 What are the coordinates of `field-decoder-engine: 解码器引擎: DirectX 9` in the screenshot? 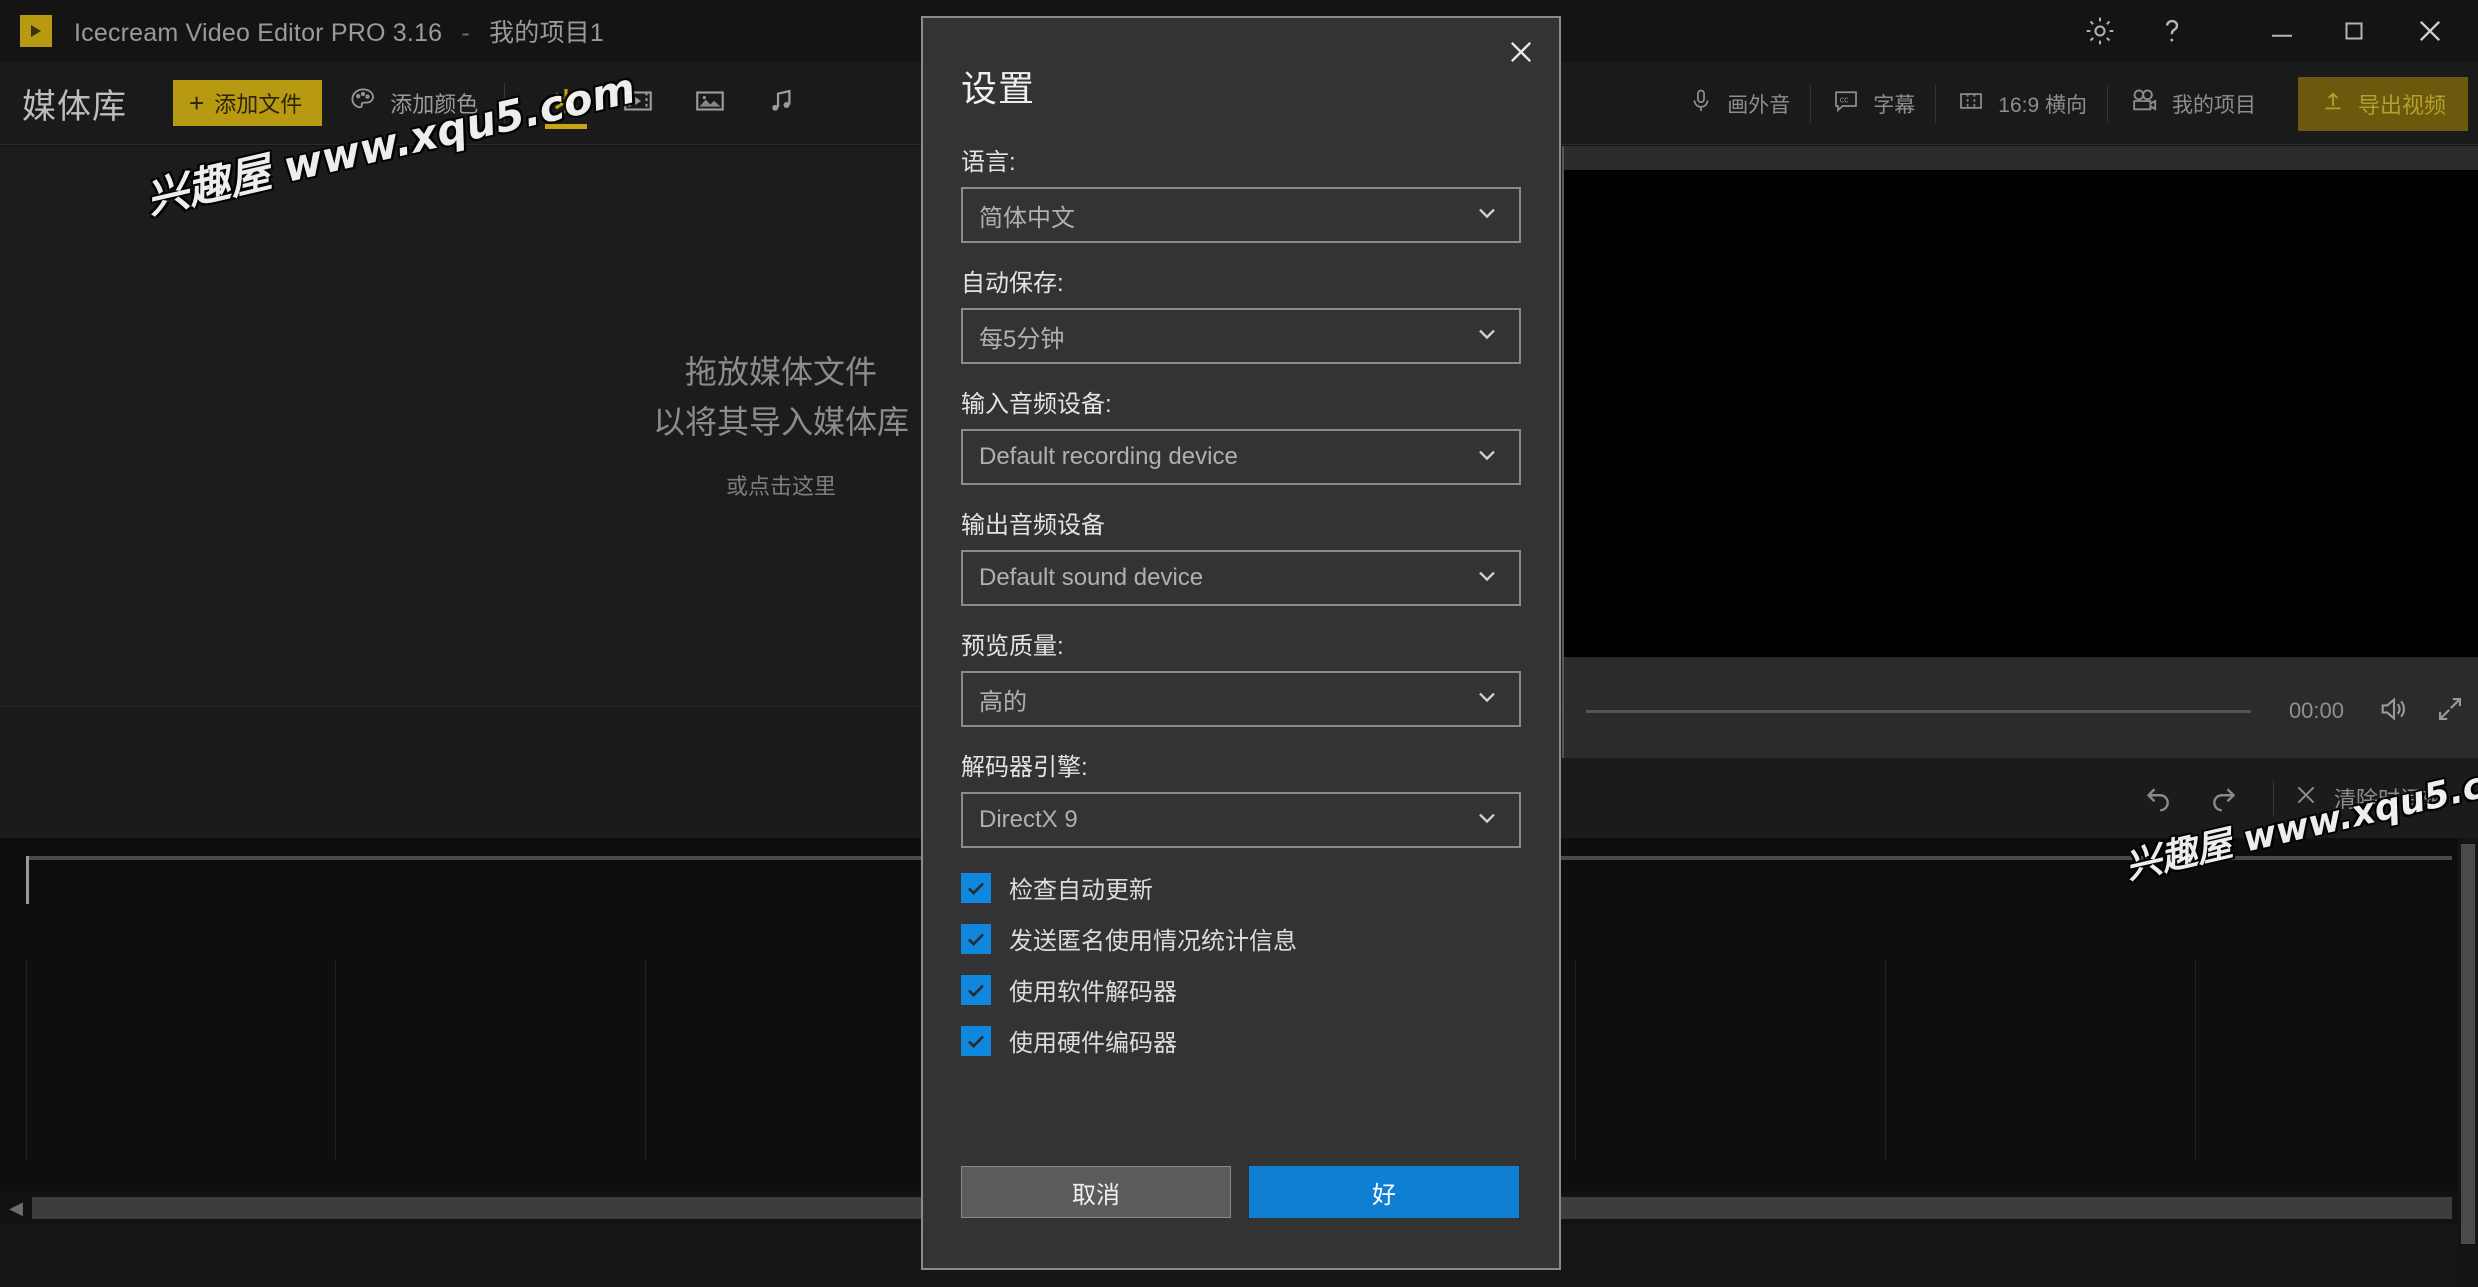 It's located at (1241, 797).